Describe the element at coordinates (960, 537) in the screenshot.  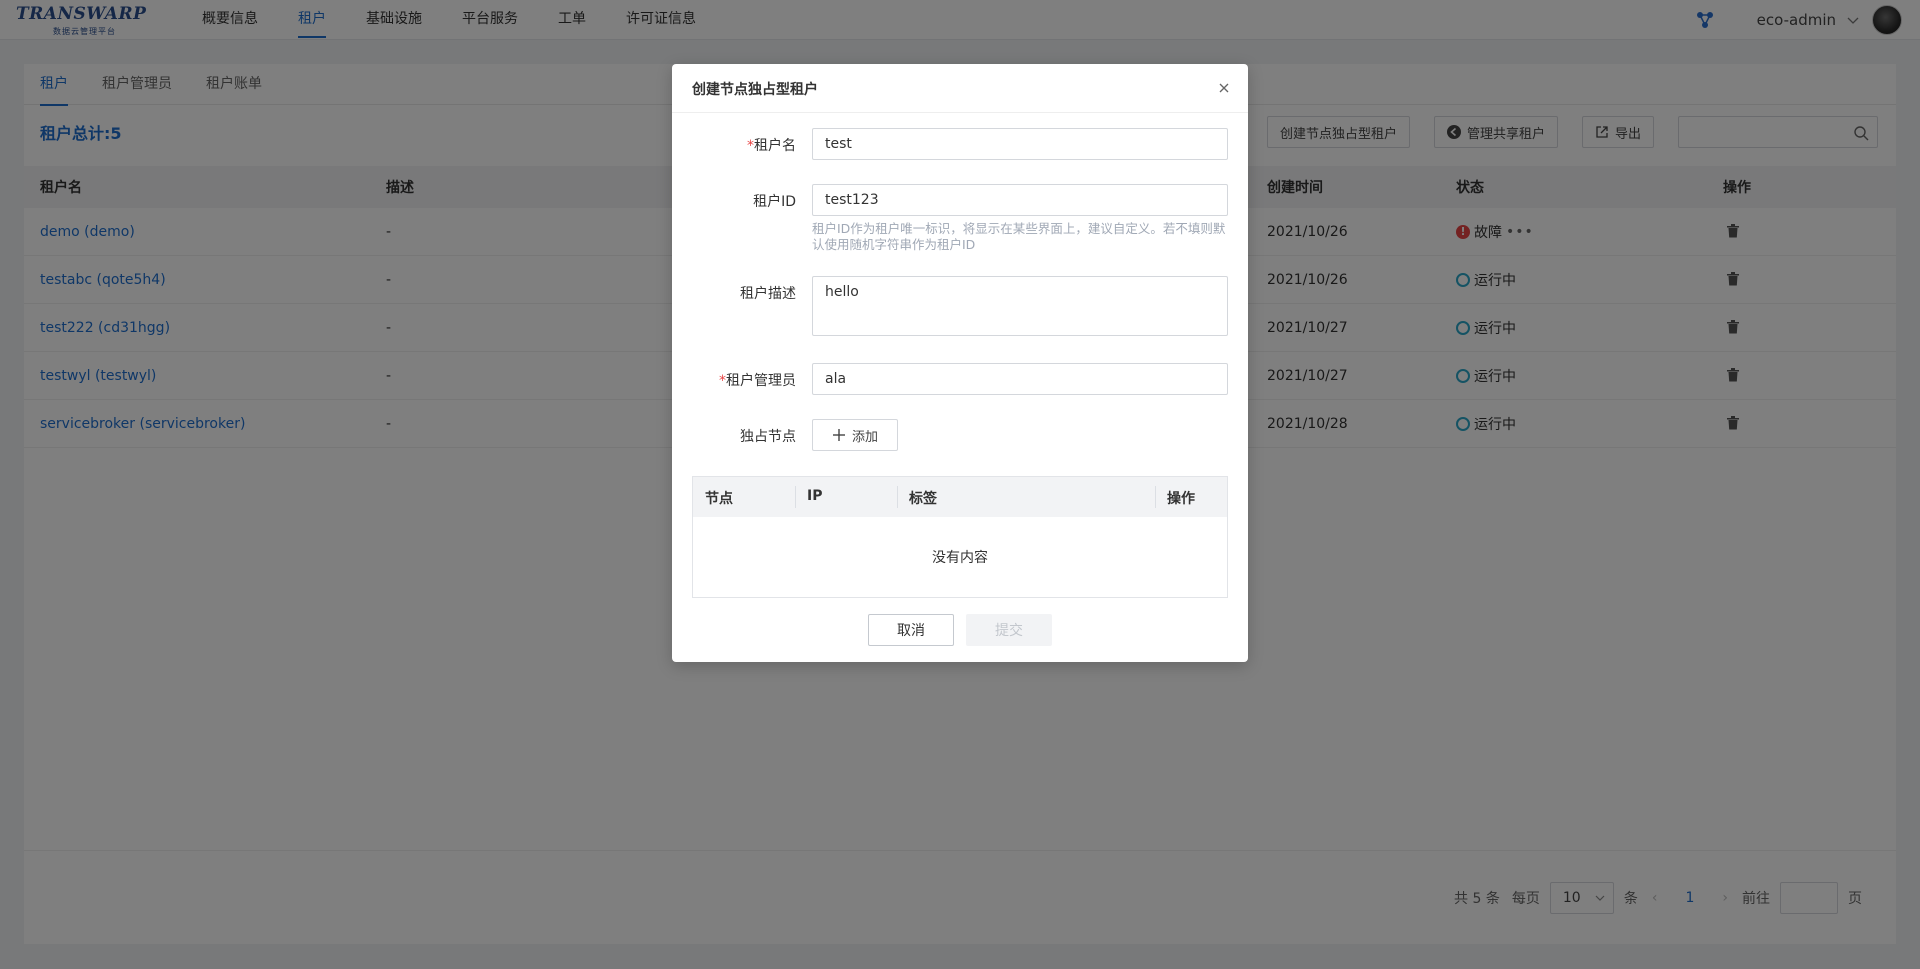
I see `node-table: 节点 IP 标签 操作 没有内容` at that location.